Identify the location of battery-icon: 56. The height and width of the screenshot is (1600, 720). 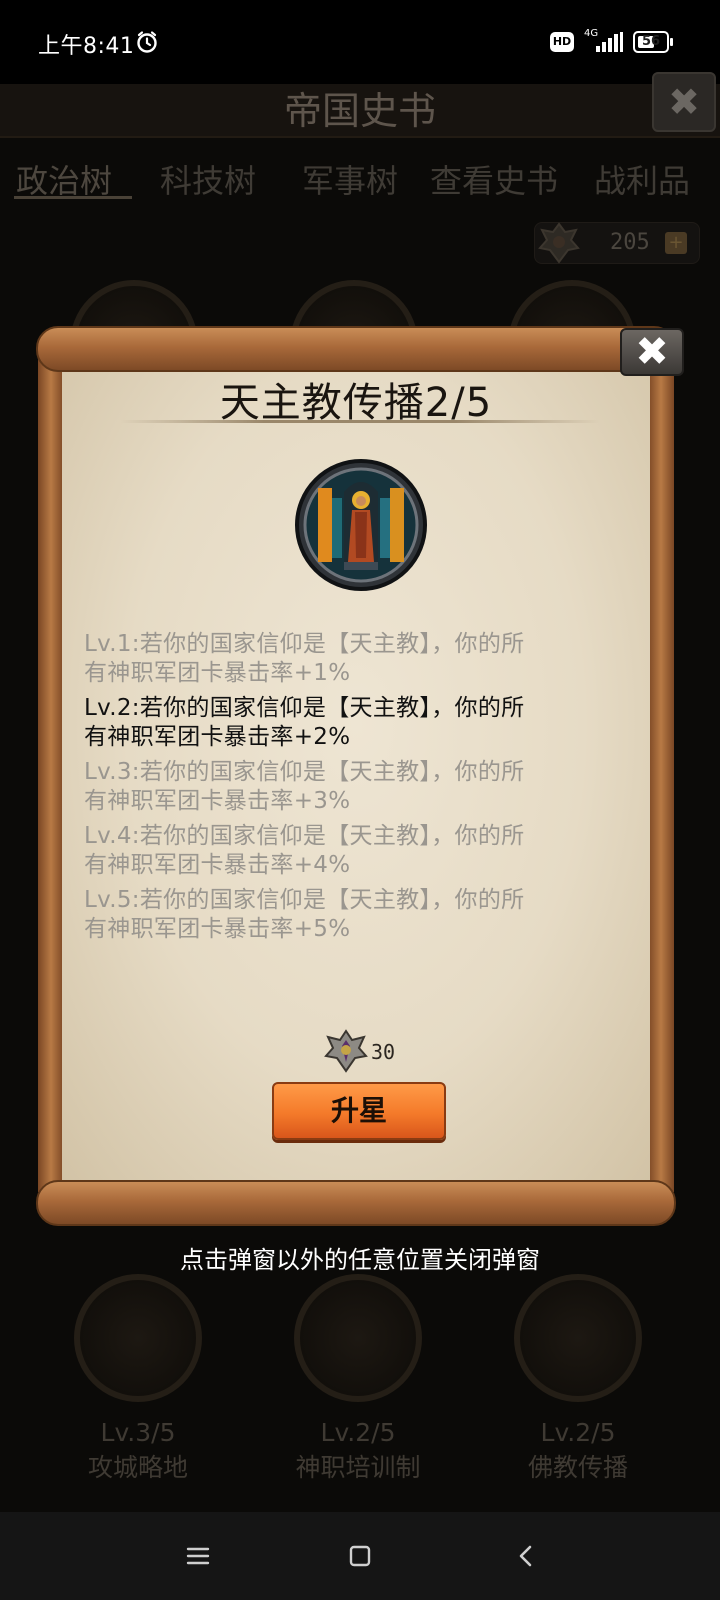
(653, 42).